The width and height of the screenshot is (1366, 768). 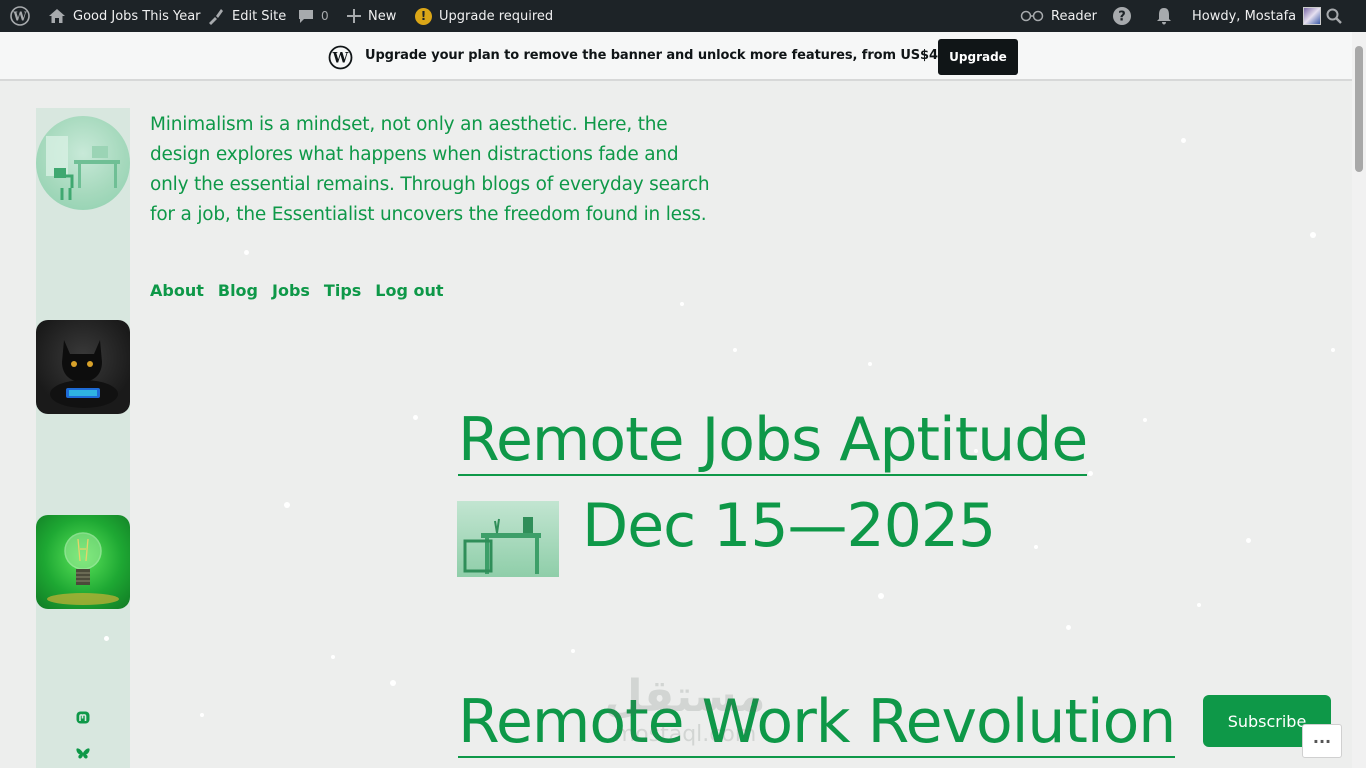 What do you see at coordinates (817, 723) in the screenshot?
I see `post-title-link: Remote Work Revolution` at bounding box center [817, 723].